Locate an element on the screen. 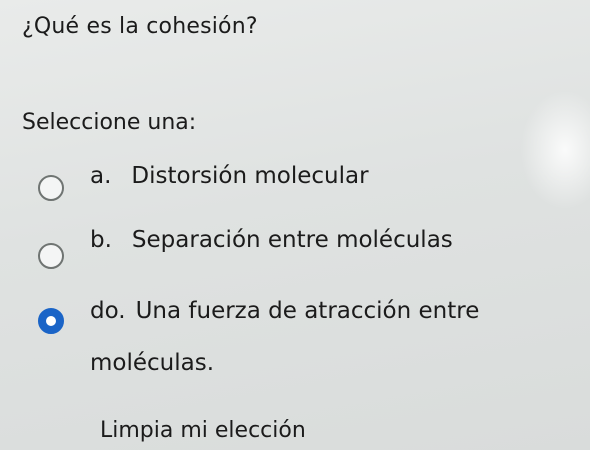 This screenshot has height=450, width=590. option-c-letter: do. is located at coordinates (108, 311).